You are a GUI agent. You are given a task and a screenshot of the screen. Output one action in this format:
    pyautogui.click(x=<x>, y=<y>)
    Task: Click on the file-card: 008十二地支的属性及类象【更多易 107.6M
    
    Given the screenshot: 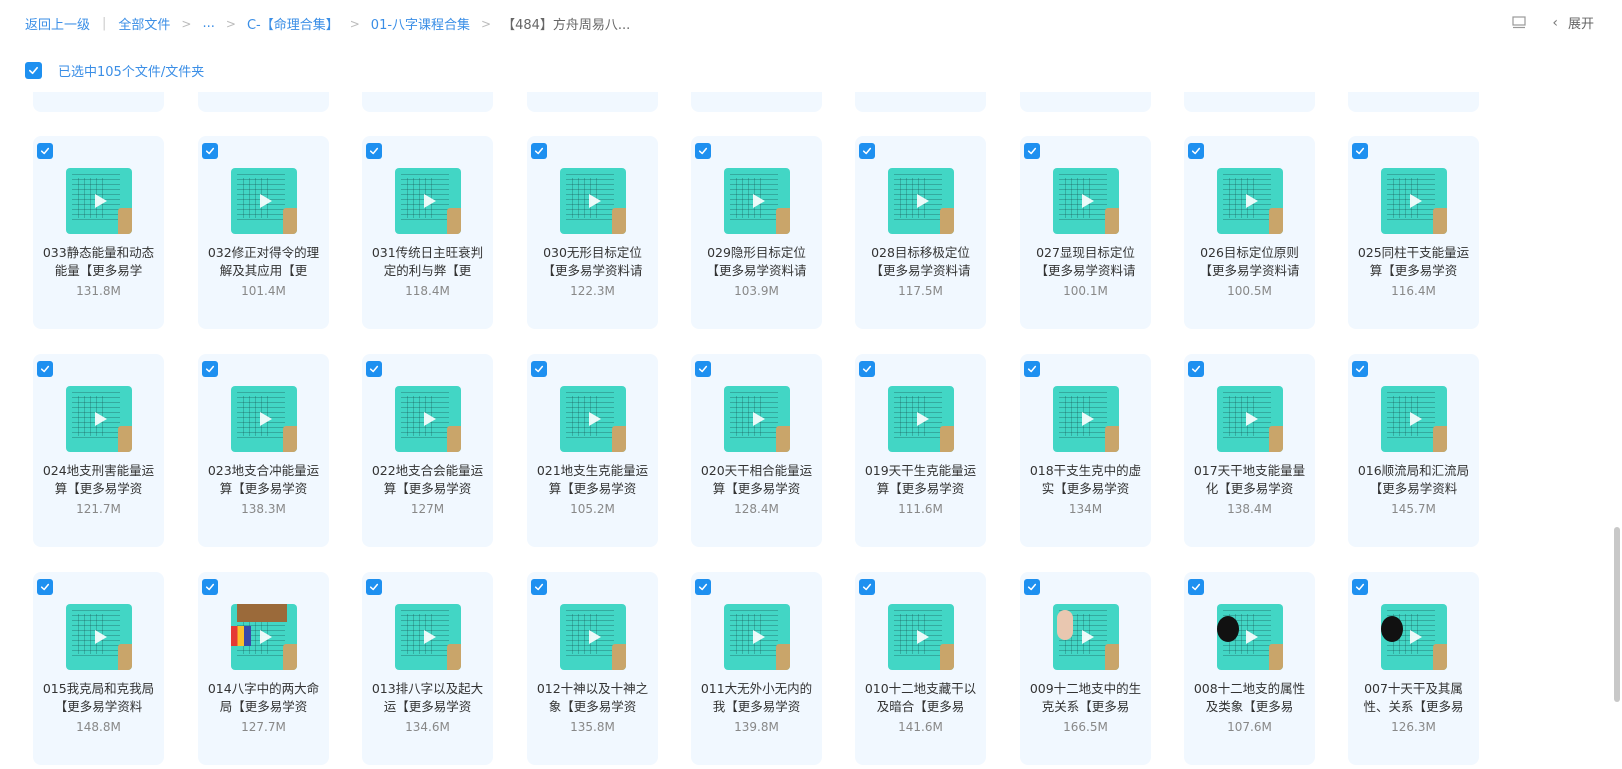 What is the action you would take?
    pyautogui.click(x=1249, y=668)
    